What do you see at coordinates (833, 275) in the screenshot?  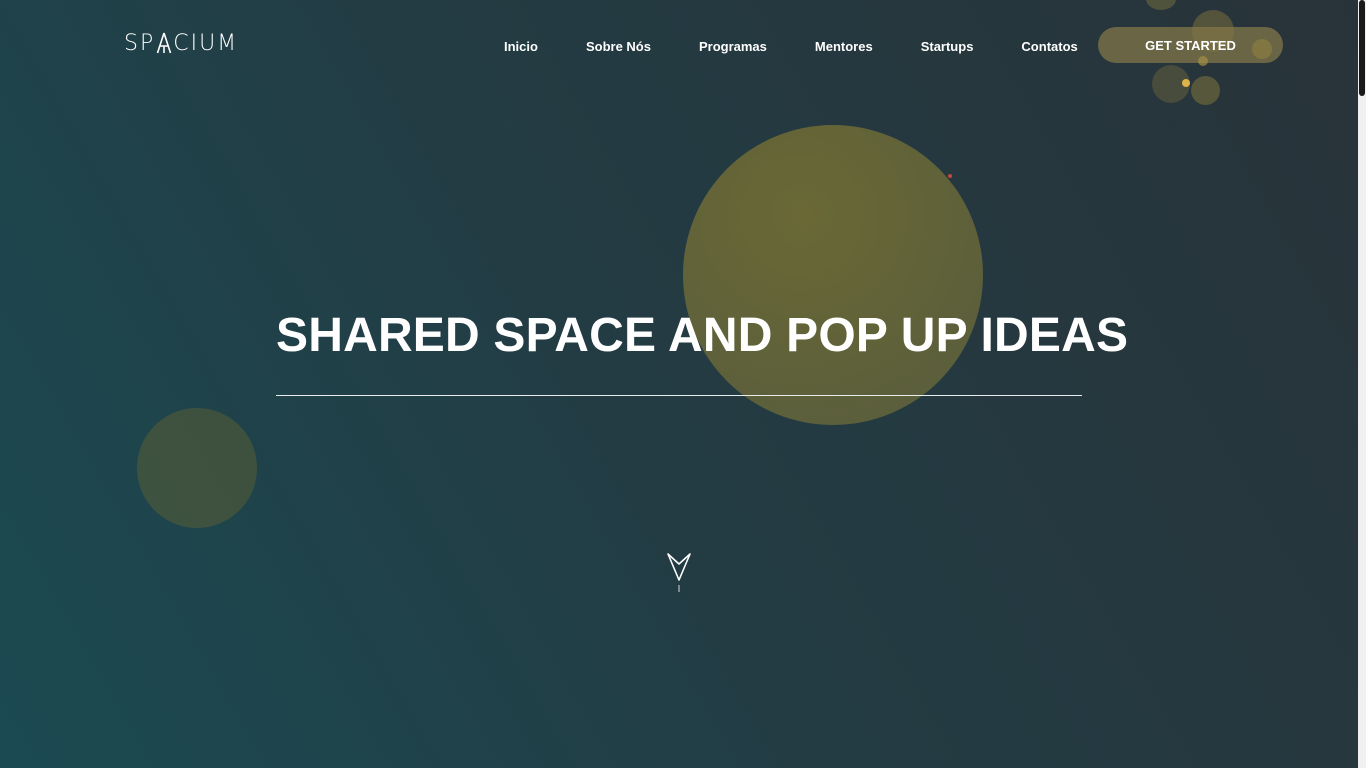 I see `decorative-planet-large` at bounding box center [833, 275].